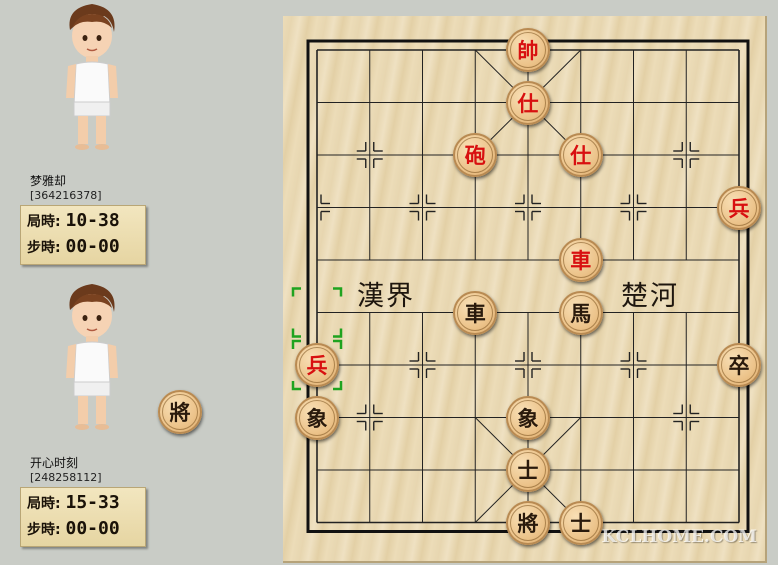 The image size is (778, 565). What do you see at coordinates (580, 312) in the screenshot?
I see `piece-black: 馬` at bounding box center [580, 312].